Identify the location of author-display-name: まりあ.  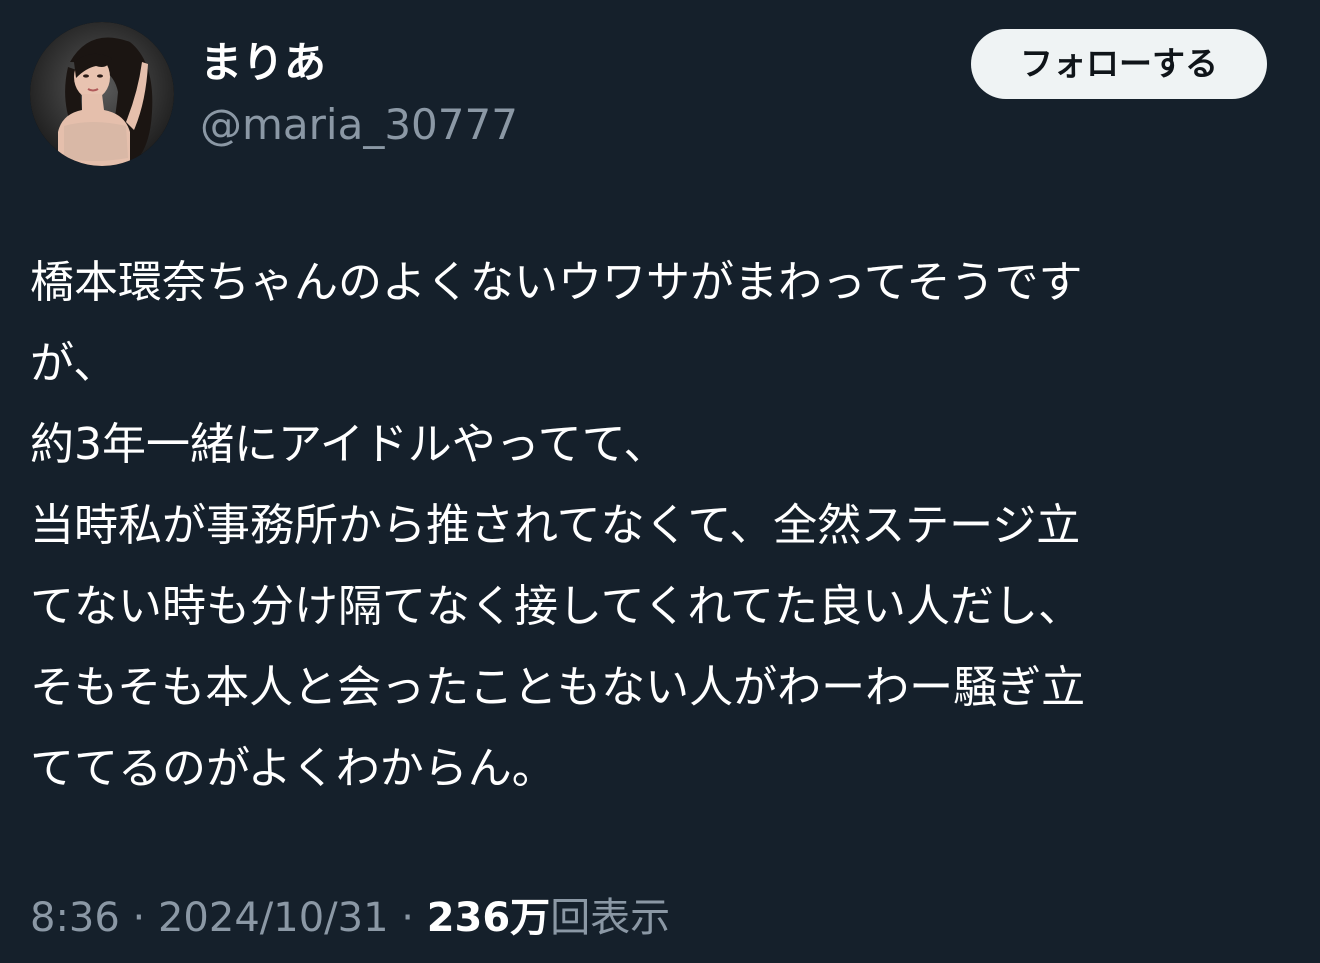
(359, 63).